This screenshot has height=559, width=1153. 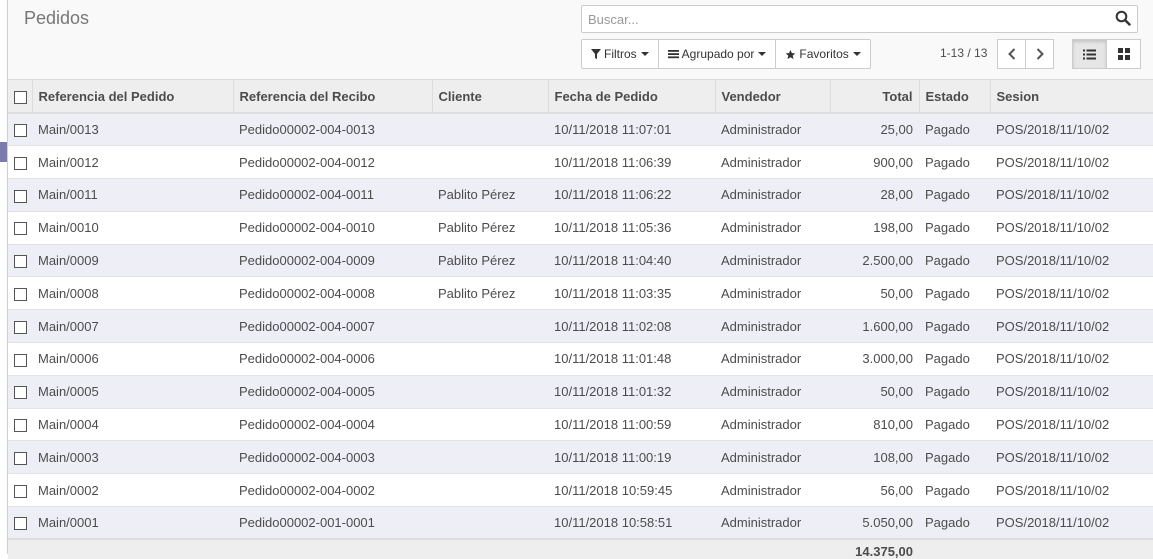 I want to click on pager-value: 1-13 / 13, so click(x=963, y=53).